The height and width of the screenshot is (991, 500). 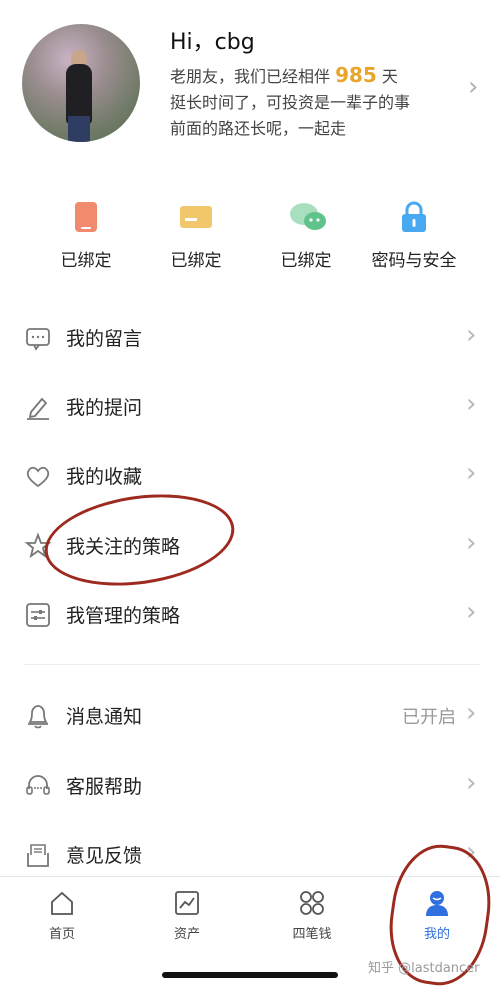 I want to click on menu-label: 意见反馈, so click(x=104, y=856).